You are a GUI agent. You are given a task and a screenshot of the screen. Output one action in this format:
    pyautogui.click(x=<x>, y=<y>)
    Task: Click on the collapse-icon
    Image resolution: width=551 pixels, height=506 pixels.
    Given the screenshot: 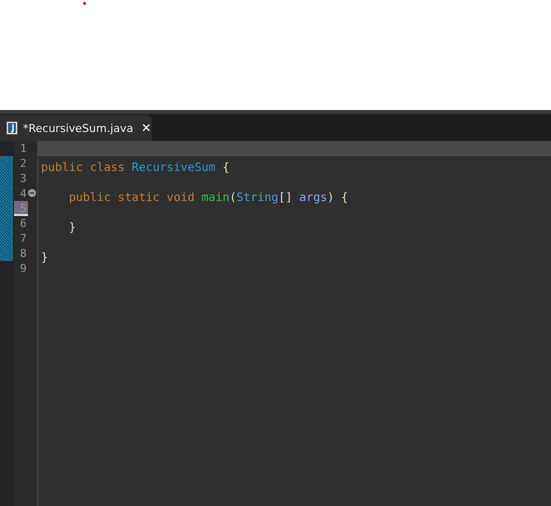 What is the action you would take?
    pyautogui.click(x=32, y=193)
    